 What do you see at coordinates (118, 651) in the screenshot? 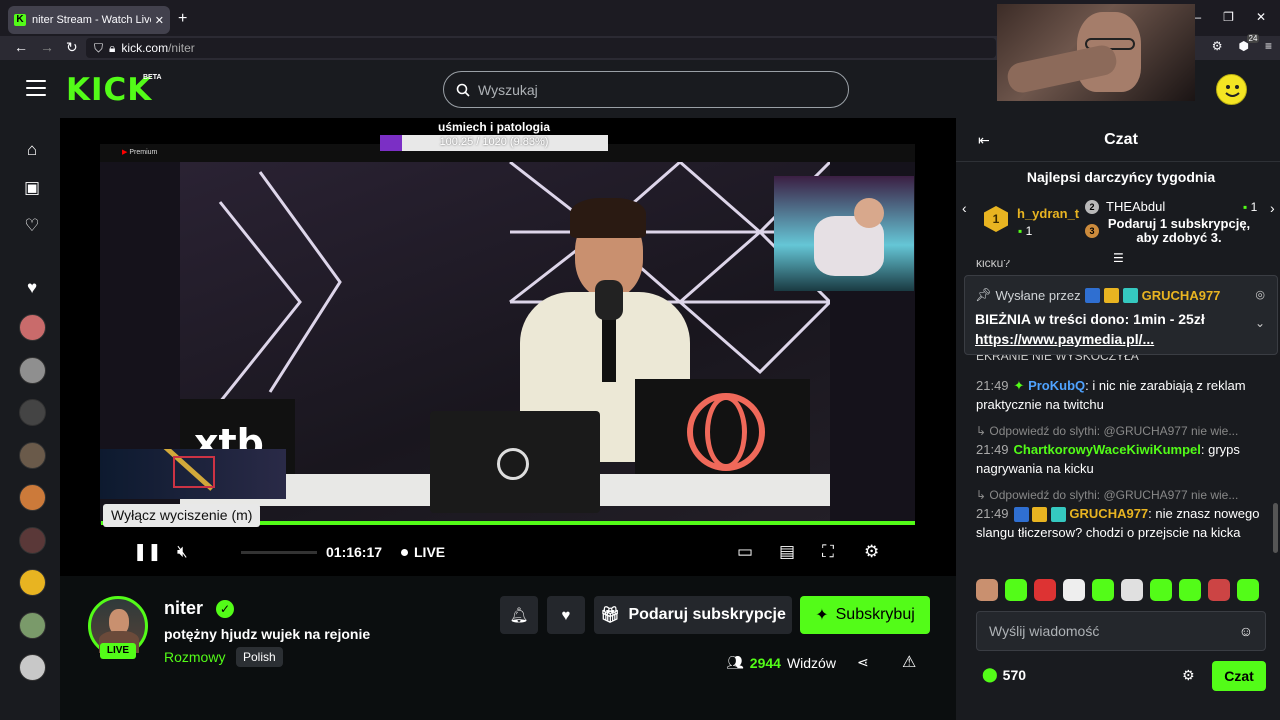
I see `live-badge: LIVE` at bounding box center [118, 651].